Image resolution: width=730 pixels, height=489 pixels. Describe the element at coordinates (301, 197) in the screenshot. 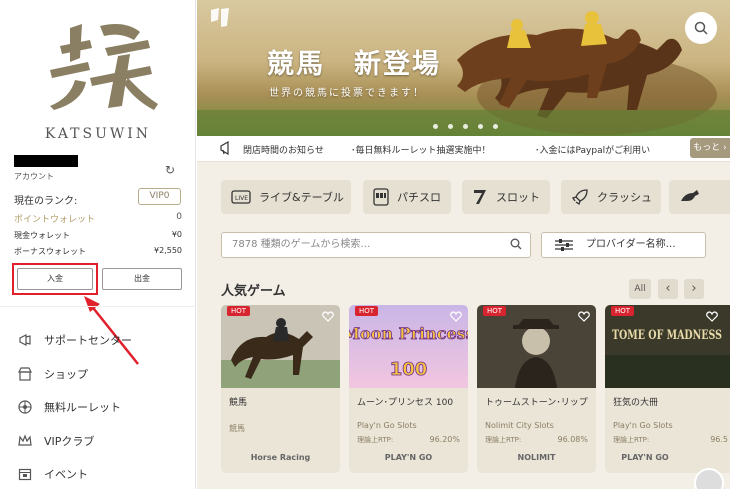

I see `category-label: ライブ&テーブル` at that location.